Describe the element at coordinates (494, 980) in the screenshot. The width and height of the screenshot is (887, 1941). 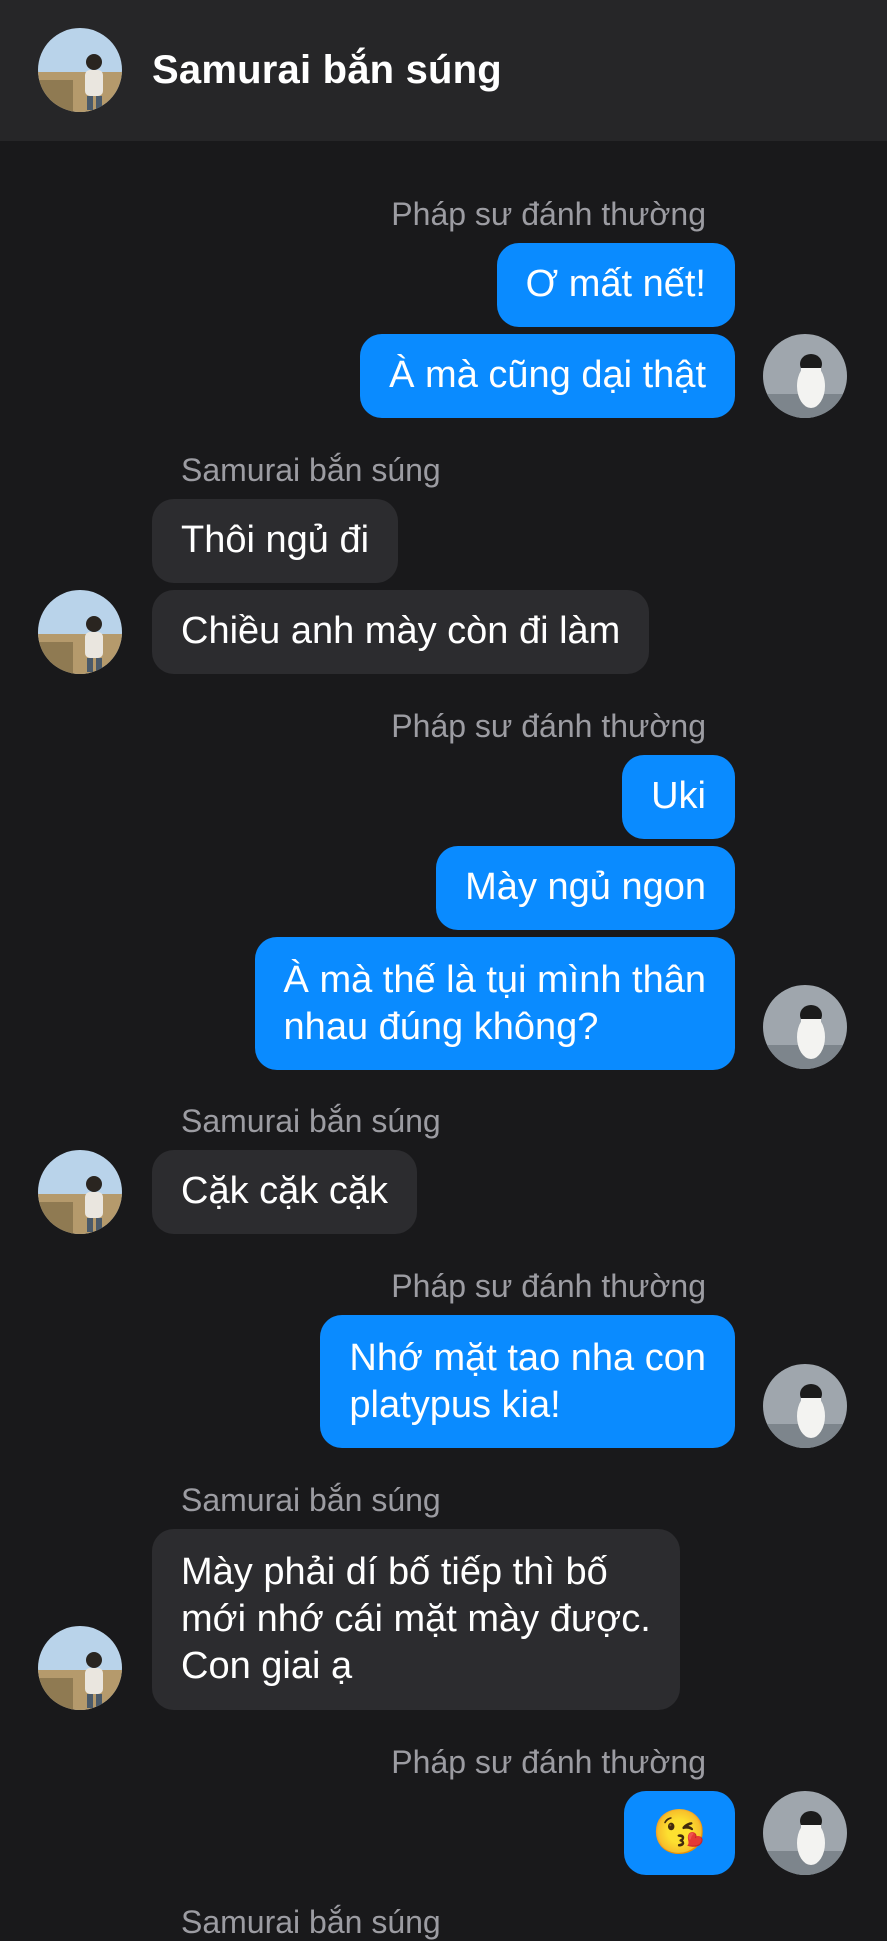
I see `message-line: À mà thế là tụi mình thân` at that location.